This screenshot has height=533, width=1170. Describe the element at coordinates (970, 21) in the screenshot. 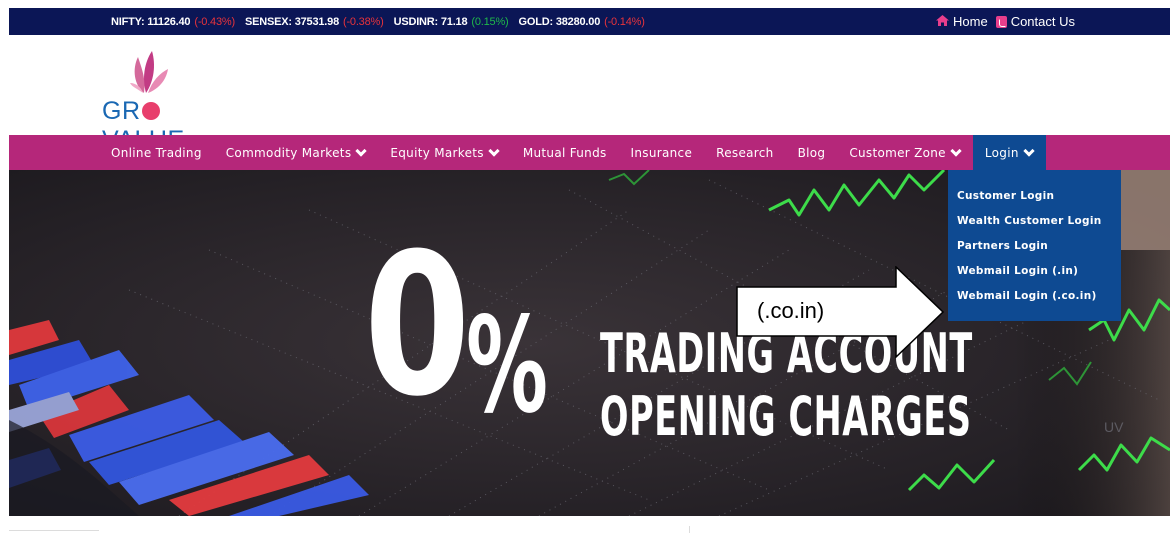

I see `home-link-label: Home` at that location.